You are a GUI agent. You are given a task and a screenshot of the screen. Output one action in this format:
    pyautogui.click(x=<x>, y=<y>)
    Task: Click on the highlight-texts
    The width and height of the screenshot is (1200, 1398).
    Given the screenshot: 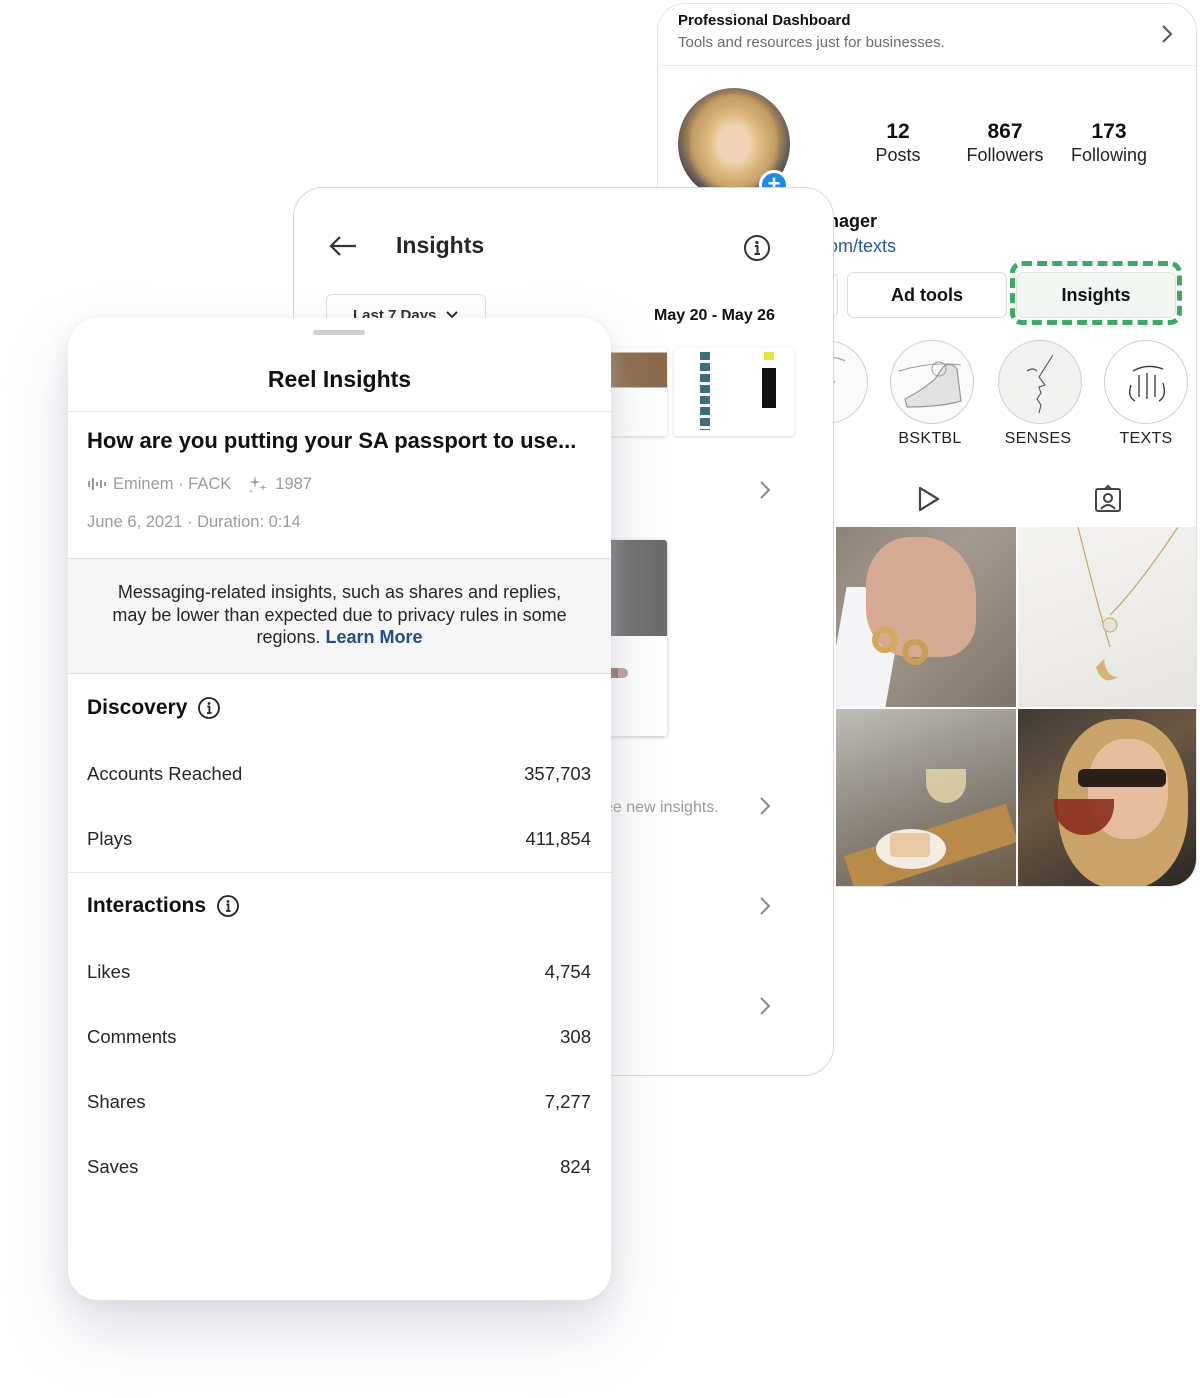 What is the action you would take?
    pyautogui.click(x=1146, y=382)
    